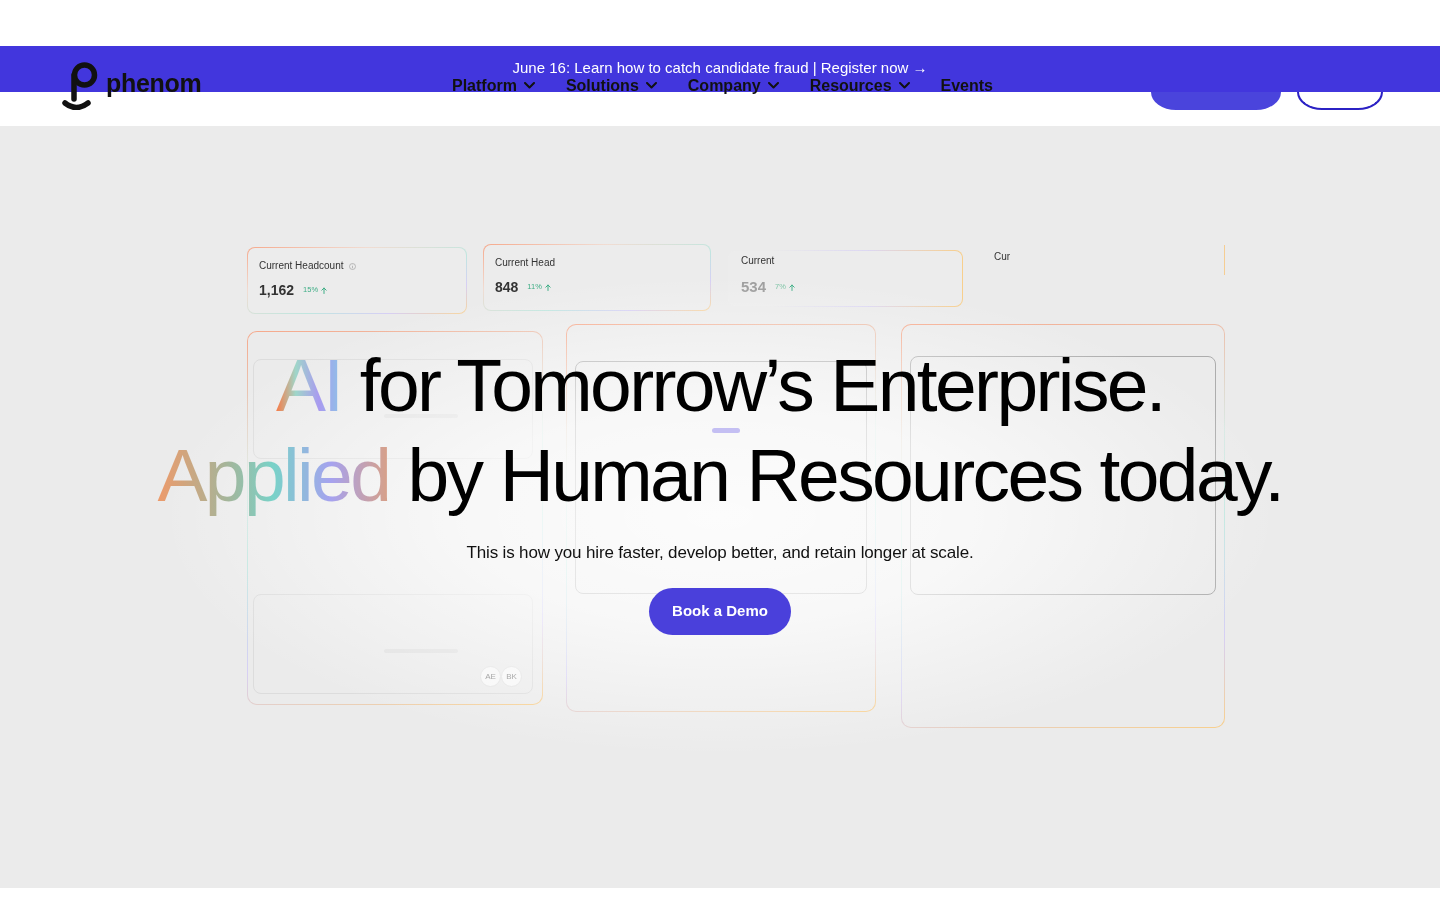  Describe the element at coordinates (966, 85) in the screenshot. I see `nav-link: Events` at that location.